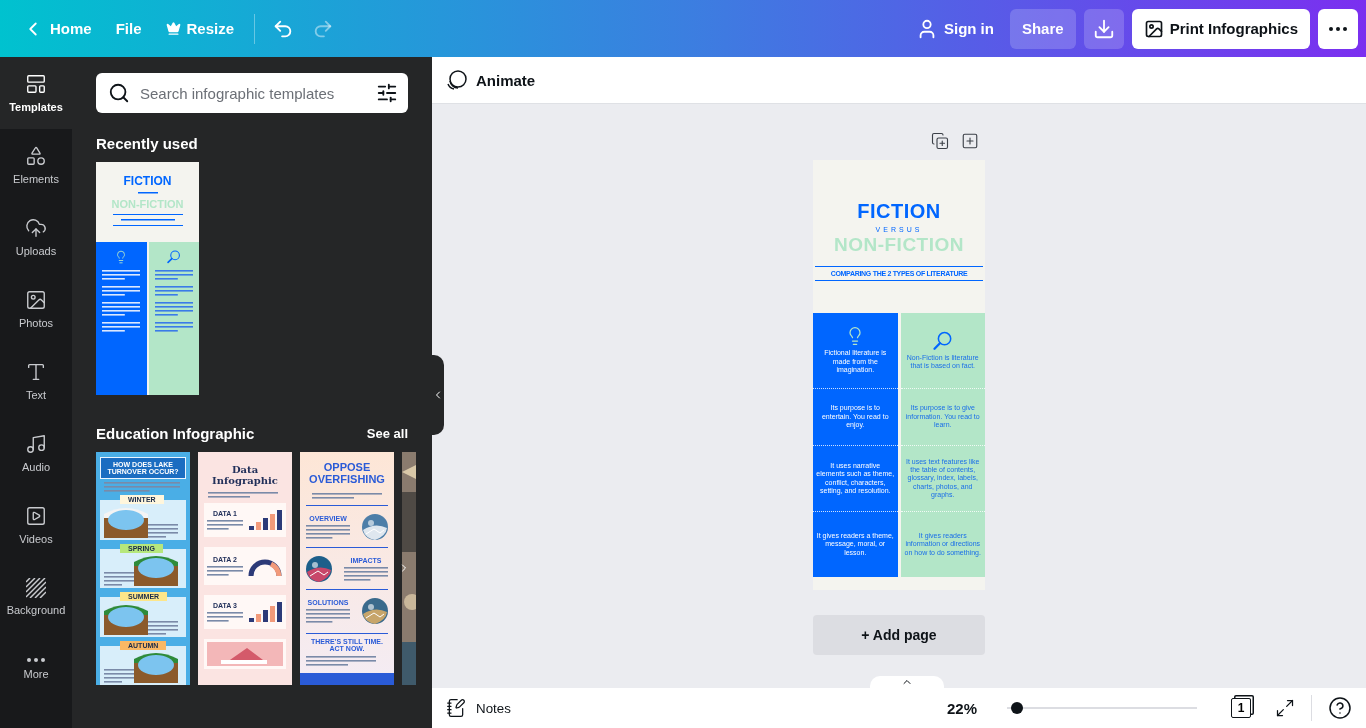 Image resolution: width=1366 pixels, height=728 pixels. What do you see at coordinates (970, 141) in the screenshot?
I see `add-page-icon` at bounding box center [970, 141].